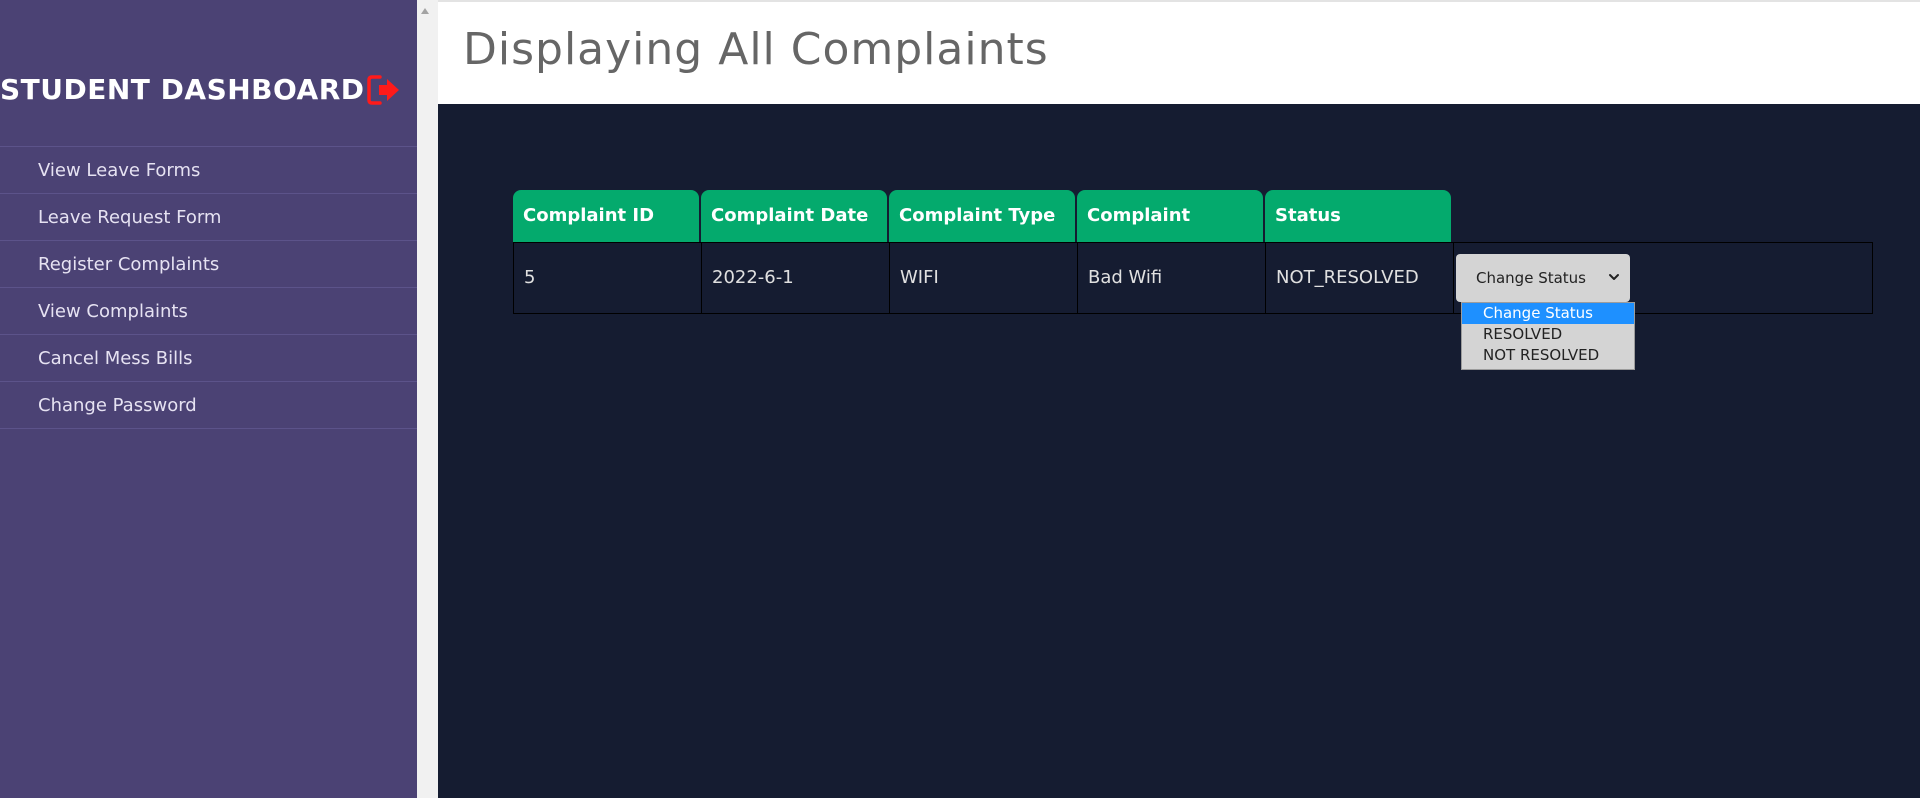  What do you see at coordinates (1548, 313) in the screenshot?
I see `dropdown-option-change-status: Change Status` at bounding box center [1548, 313].